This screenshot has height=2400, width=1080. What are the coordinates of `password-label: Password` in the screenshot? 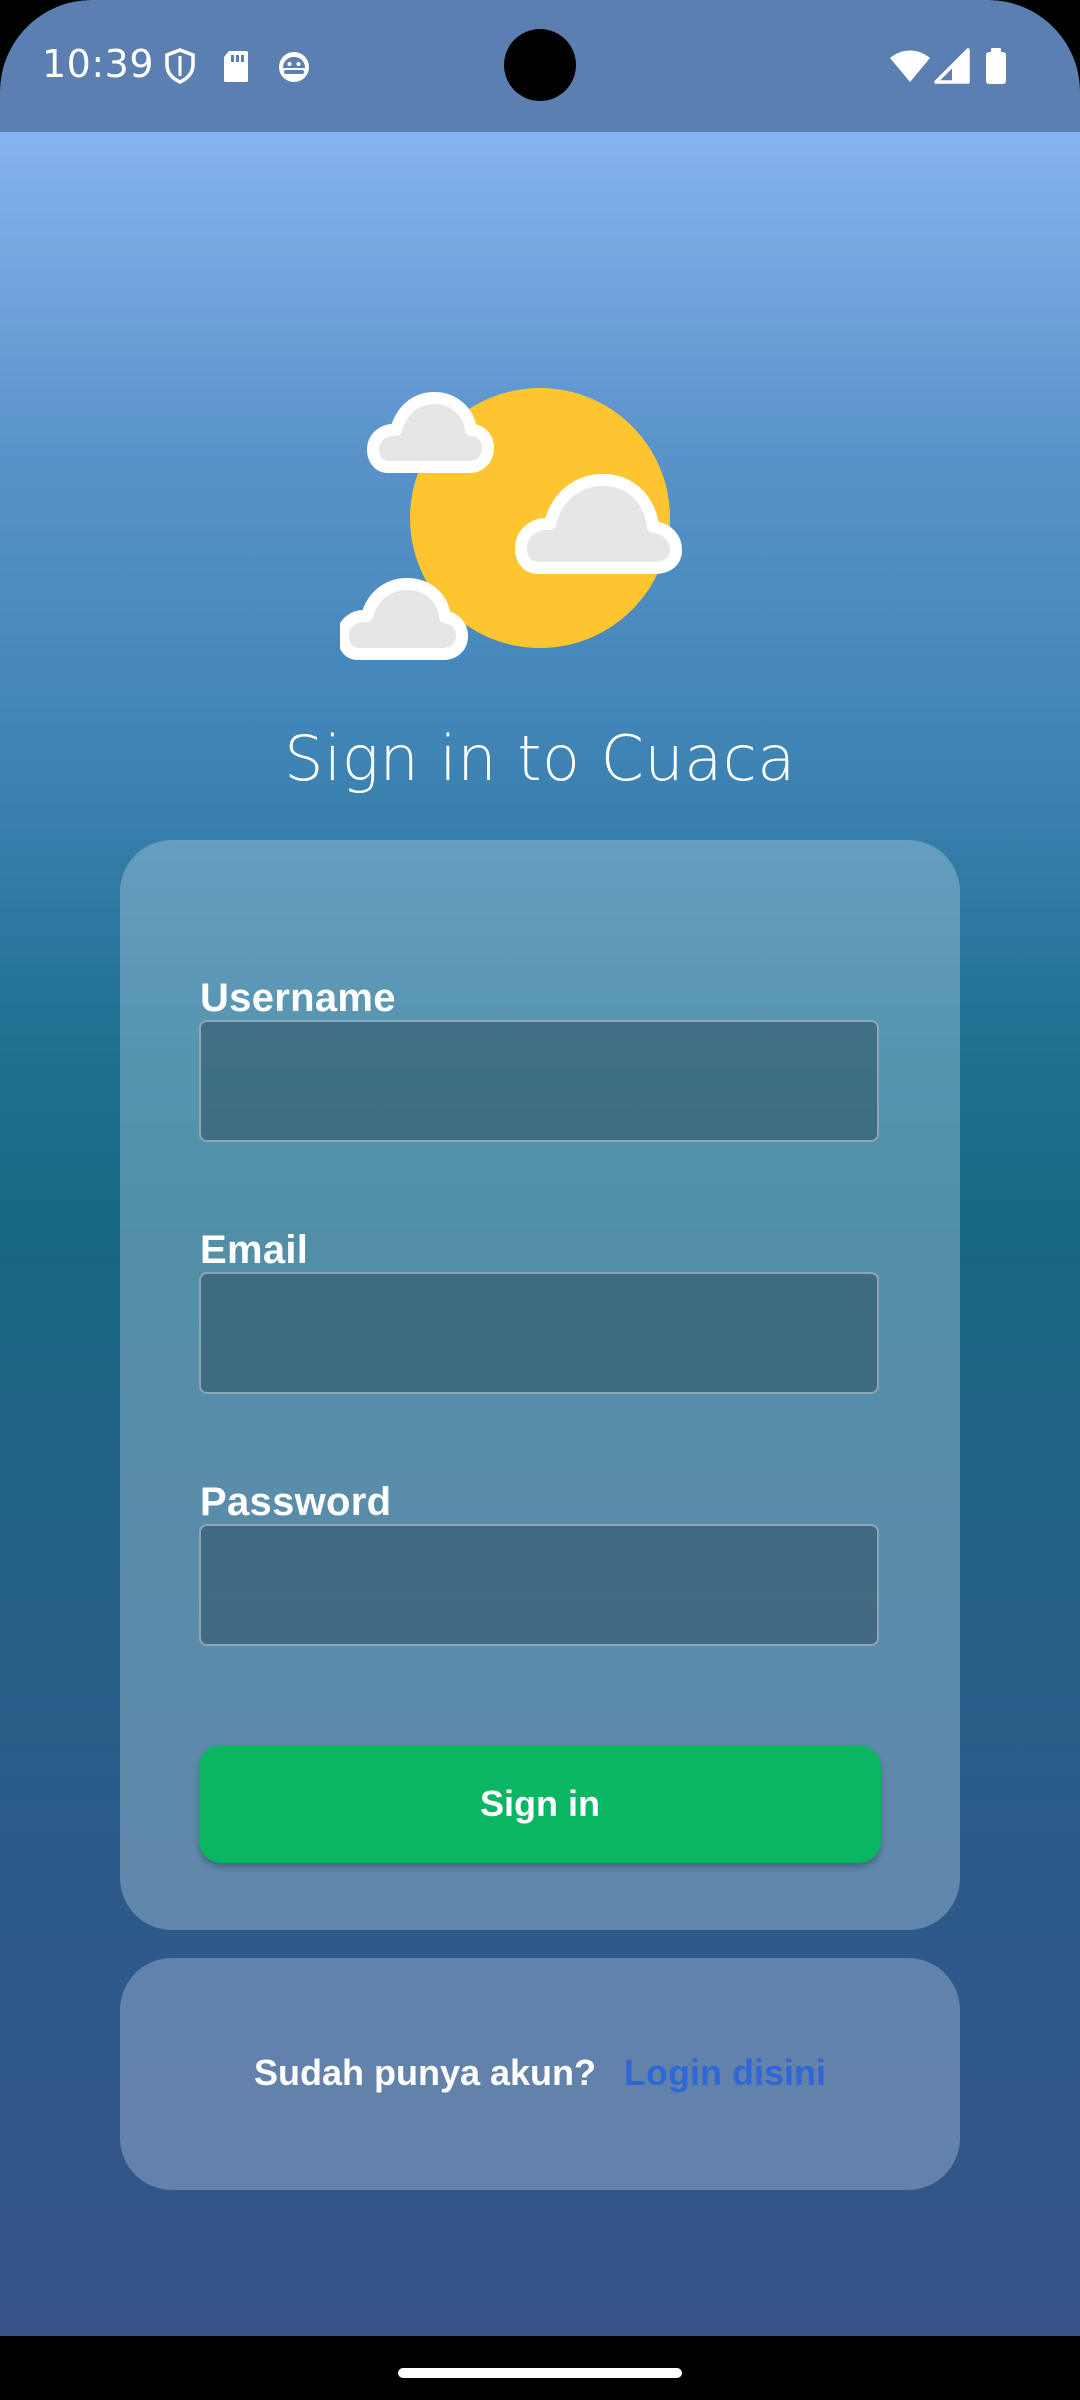 It's located at (296, 1502).